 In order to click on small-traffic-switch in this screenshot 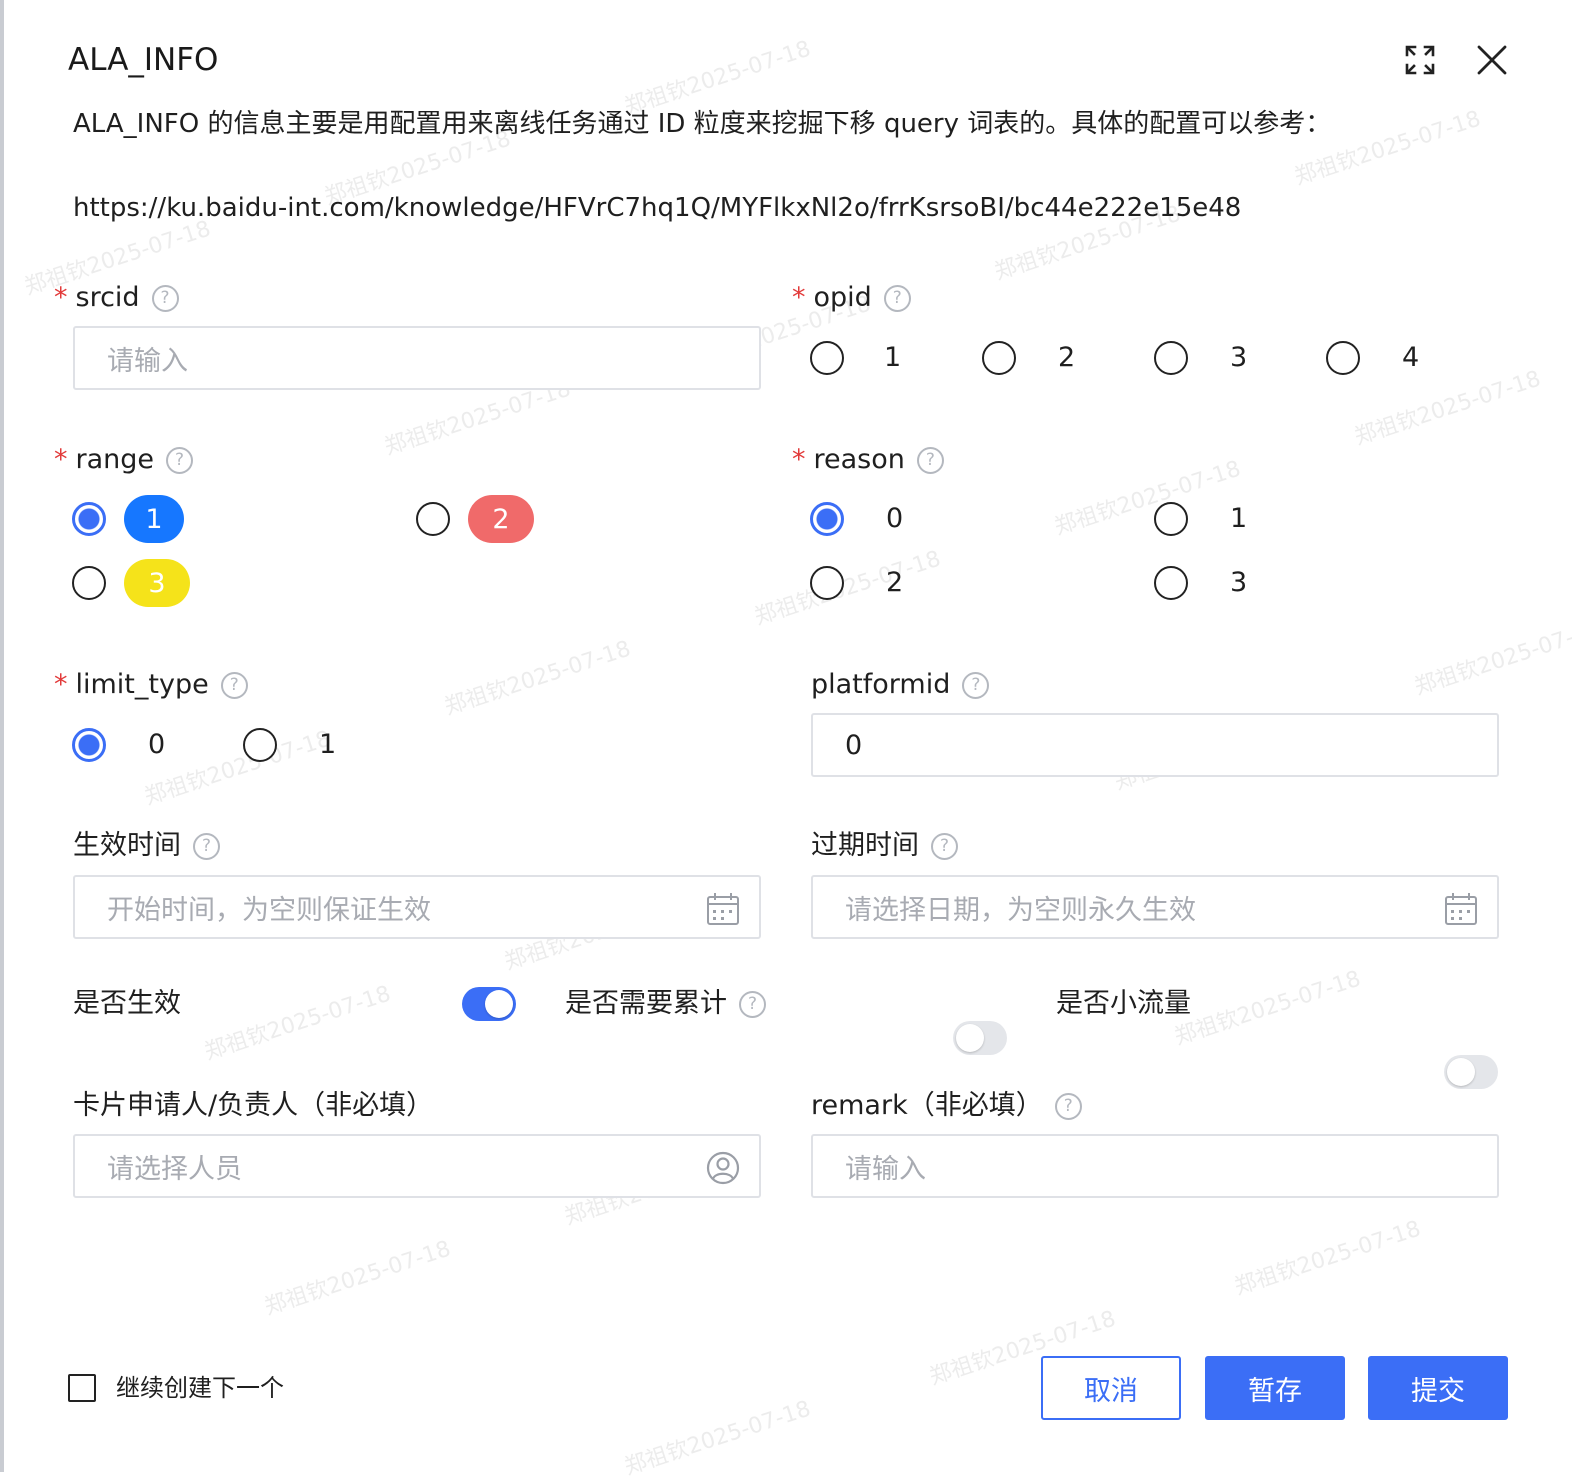, I will do `click(1471, 1072)`.